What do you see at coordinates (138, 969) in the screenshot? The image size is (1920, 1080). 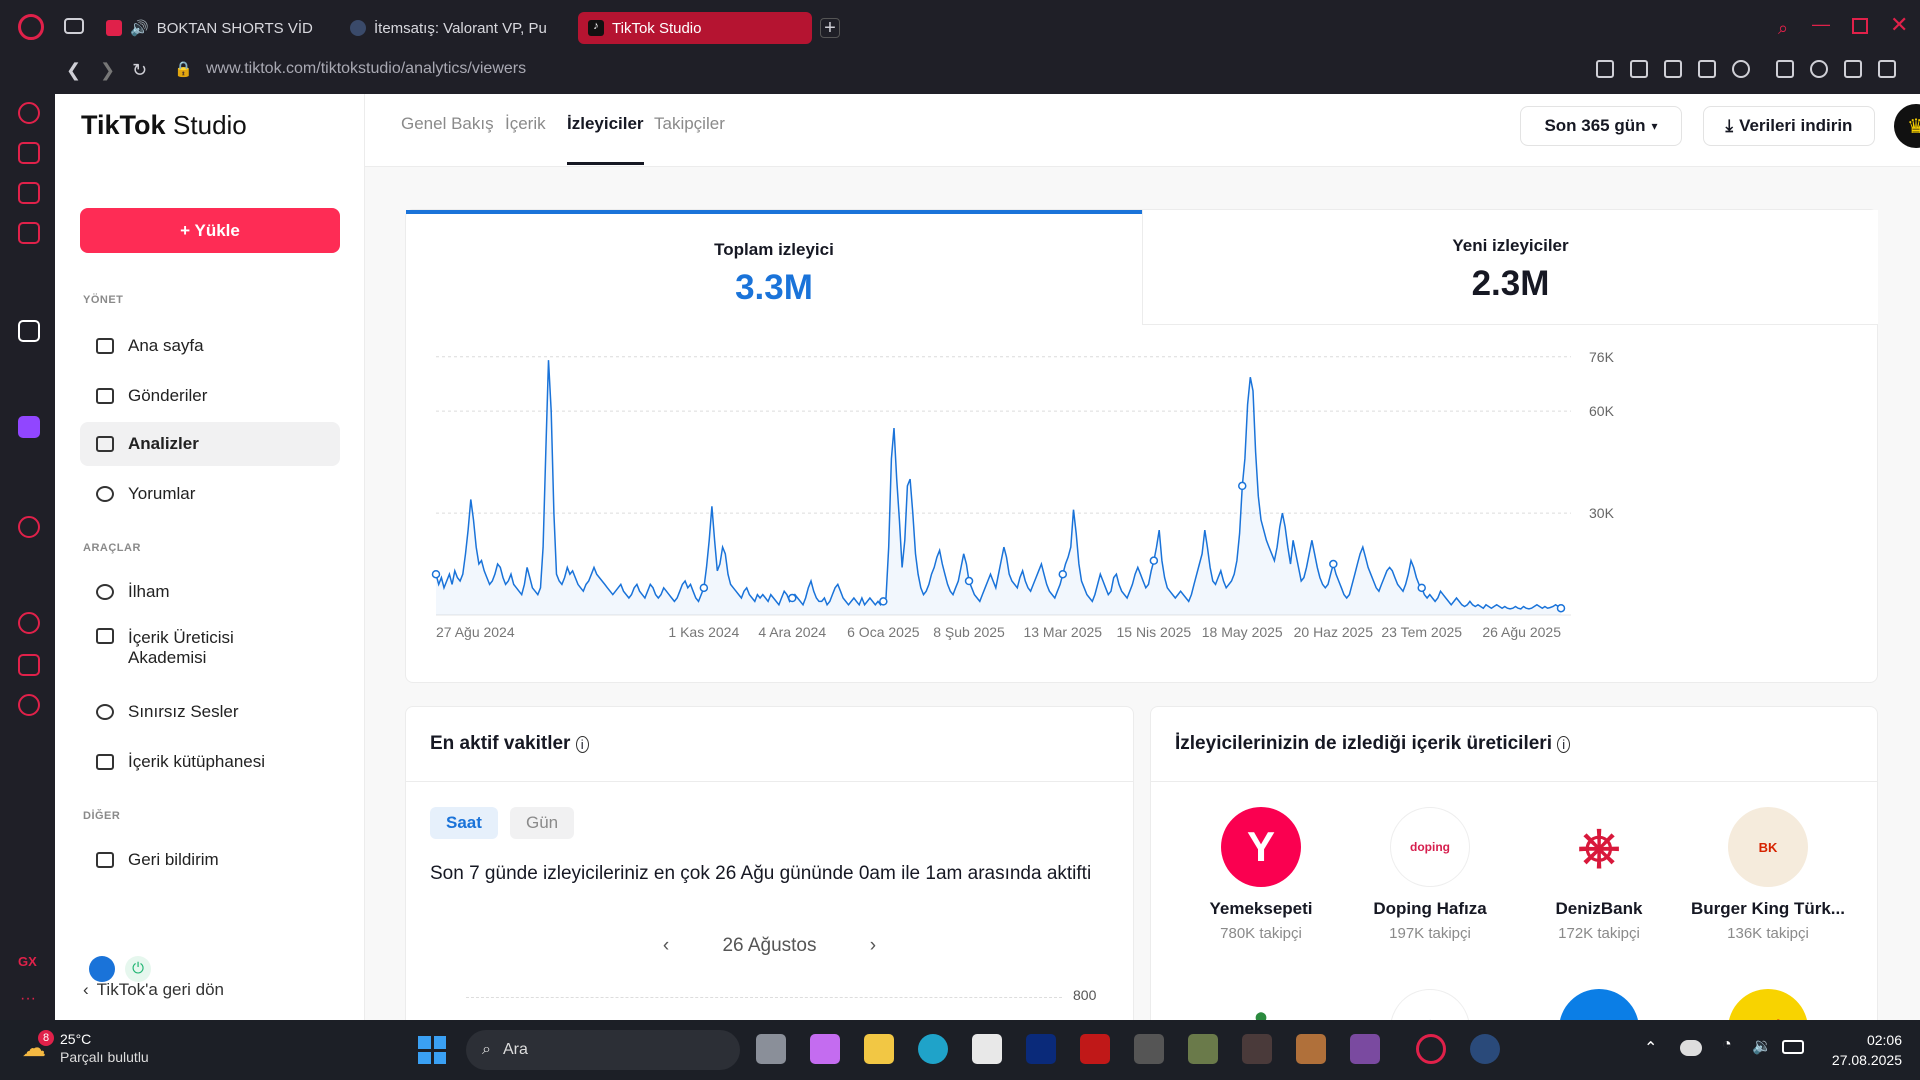 I see `power-icon: ⏻` at bounding box center [138, 969].